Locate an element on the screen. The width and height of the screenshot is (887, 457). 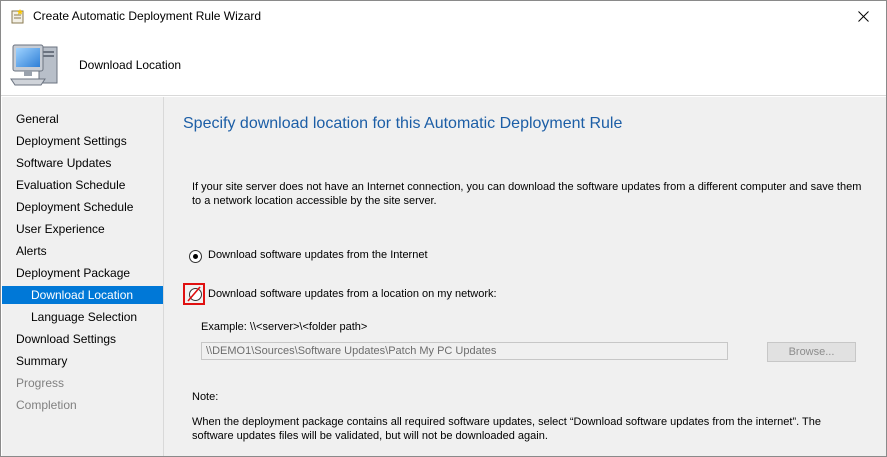
close-button is located at coordinates (863, 16).